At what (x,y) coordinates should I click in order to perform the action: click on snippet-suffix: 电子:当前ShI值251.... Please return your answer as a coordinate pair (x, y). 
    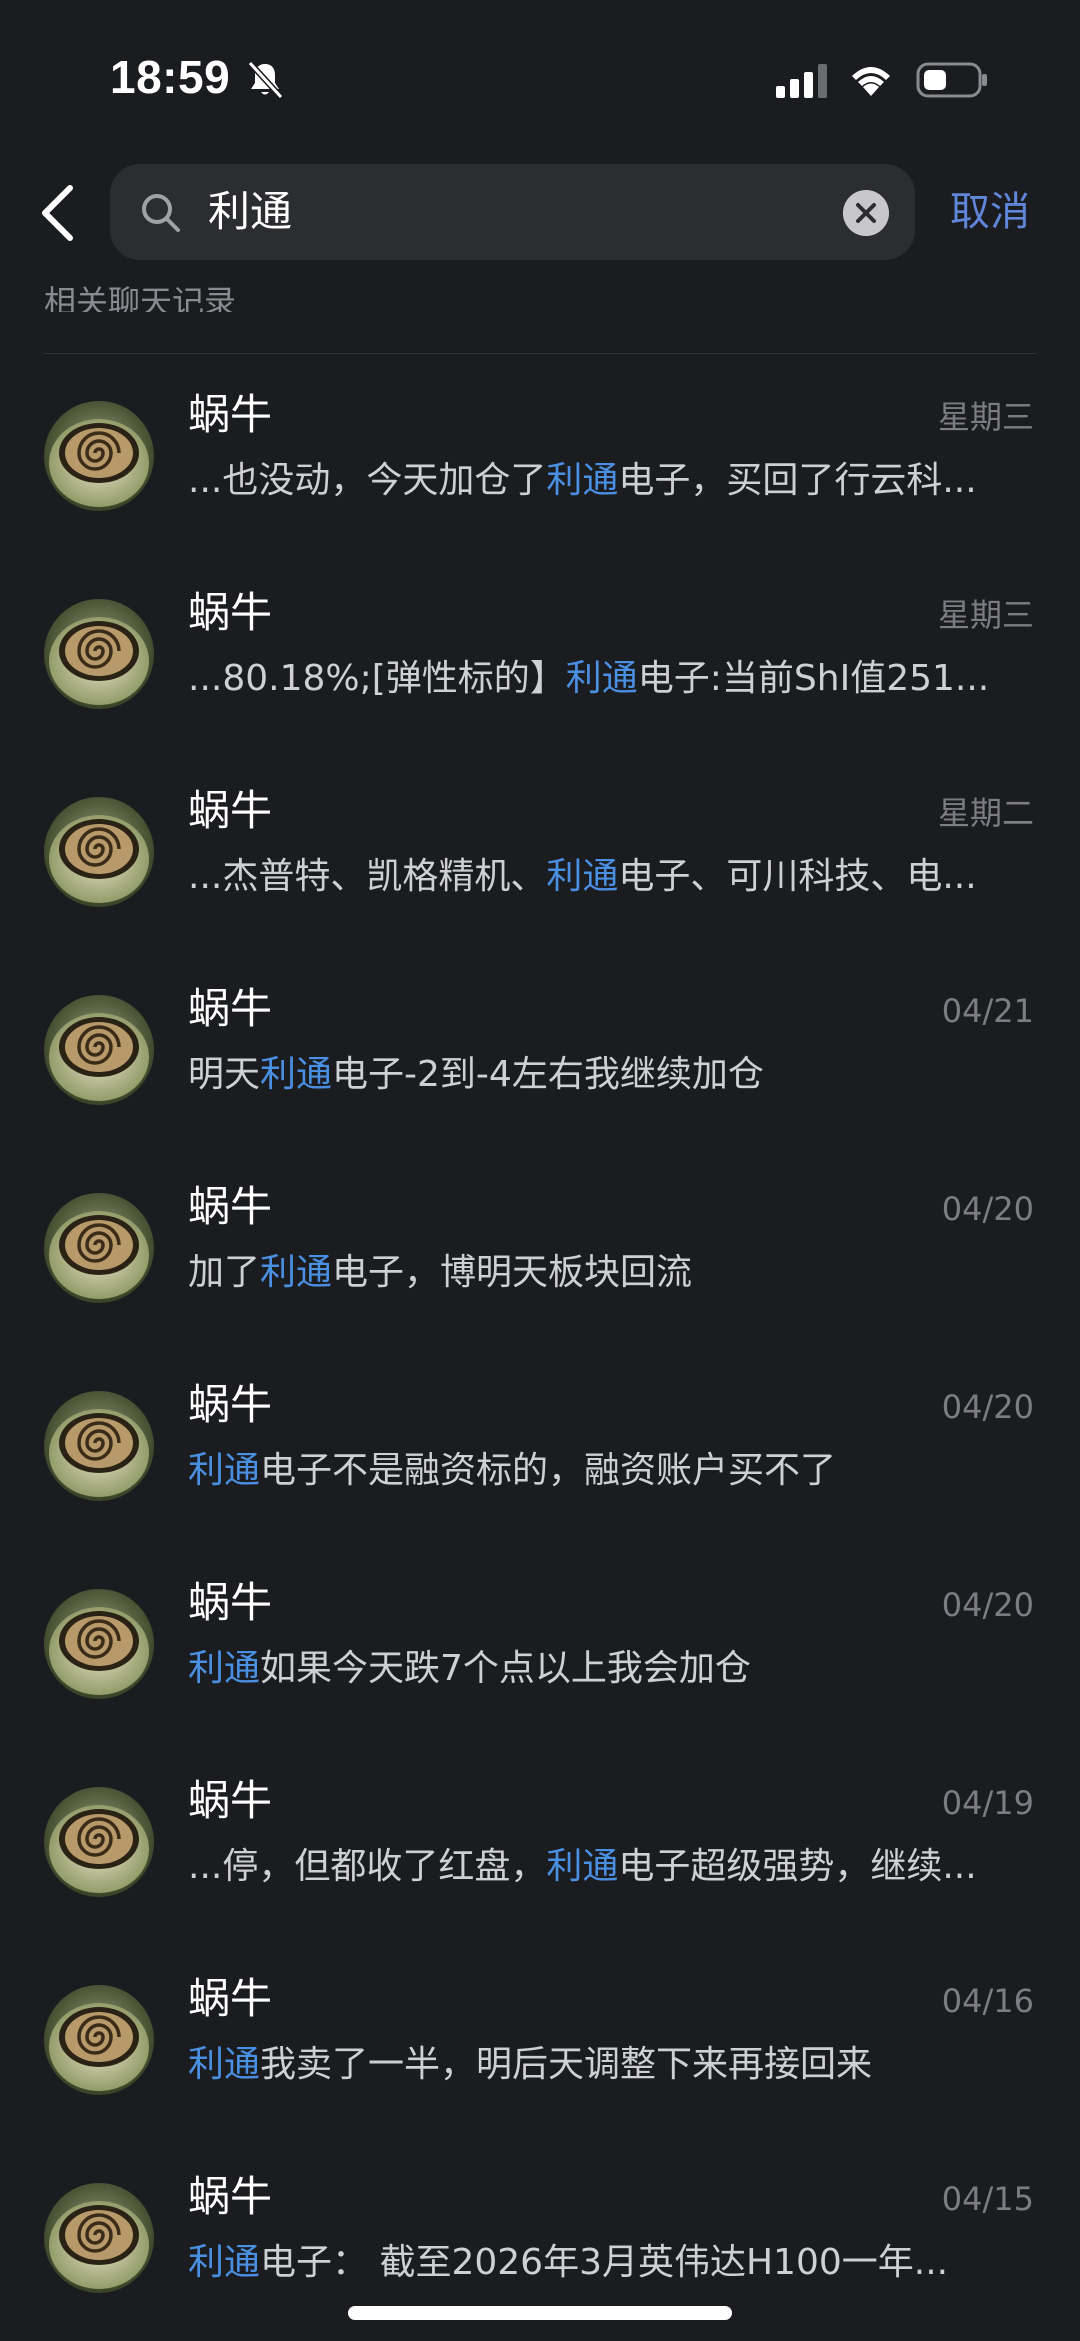
    Looking at the image, I should click on (813, 678).